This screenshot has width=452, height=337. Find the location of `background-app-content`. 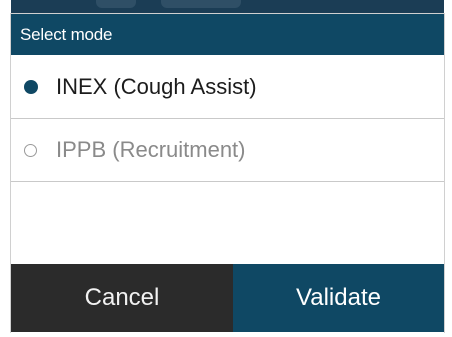

background-app-content is located at coordinates (227, 7).